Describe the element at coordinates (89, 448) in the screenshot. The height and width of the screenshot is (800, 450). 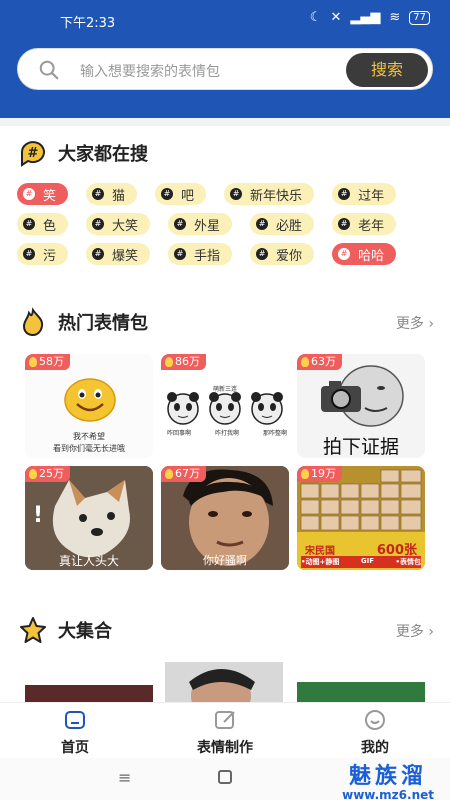
I see `sticker-caption: 看到你们毫无长进哦` at that location.